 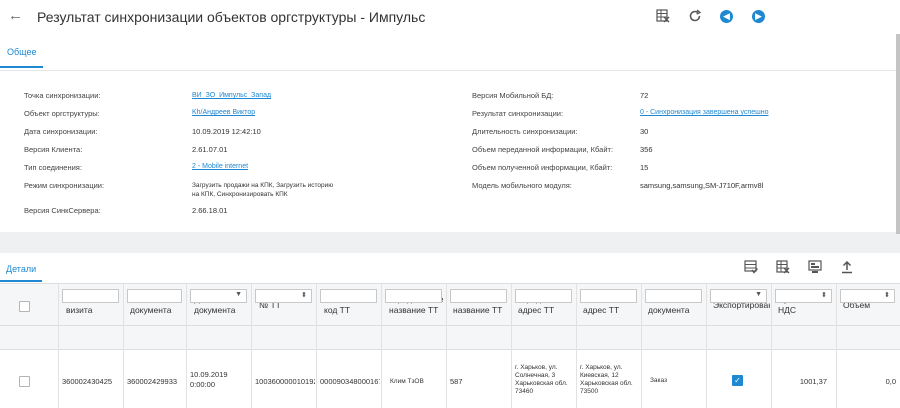 What do you see at coordinates (644, 131) in the screenshot?
I see `sync-duration-value: 30` at bounding box center [644, 131].